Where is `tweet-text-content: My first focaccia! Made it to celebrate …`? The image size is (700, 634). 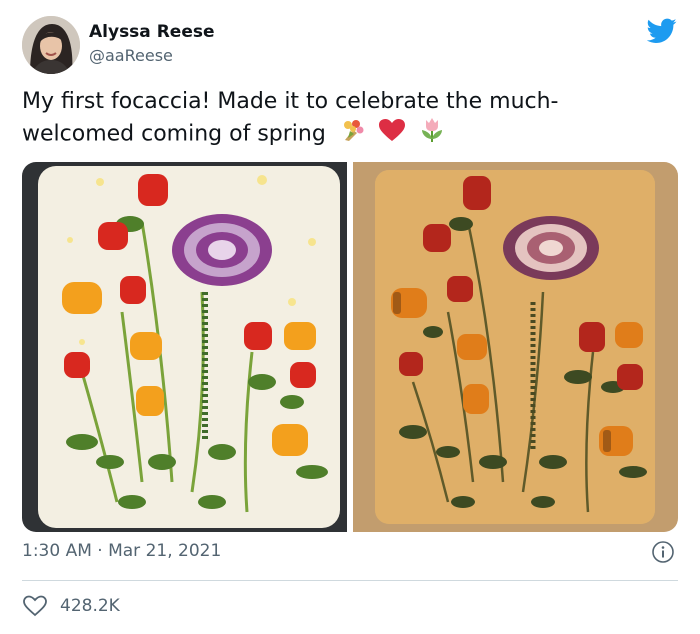
tweet-text-content: My first focaccia! Made it to celebrate … is located at coordinates (290, 118).